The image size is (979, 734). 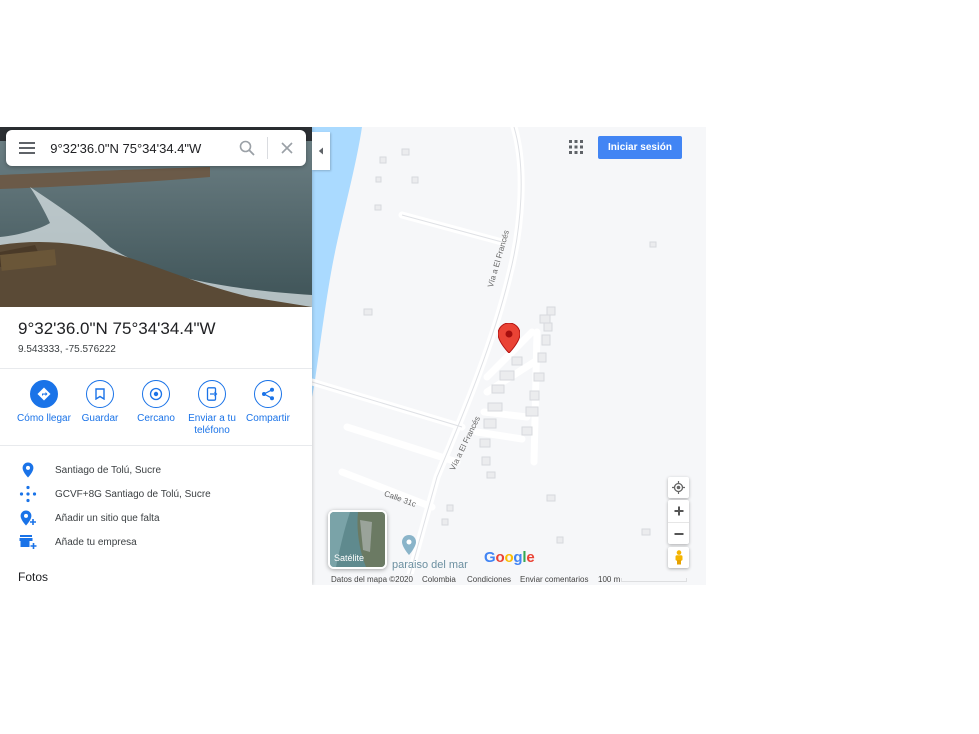 What do you see at coordinates (357, 539) in the screenshot?
I see `satellite-toggle: Satélite` at bounding box center [357, 539].